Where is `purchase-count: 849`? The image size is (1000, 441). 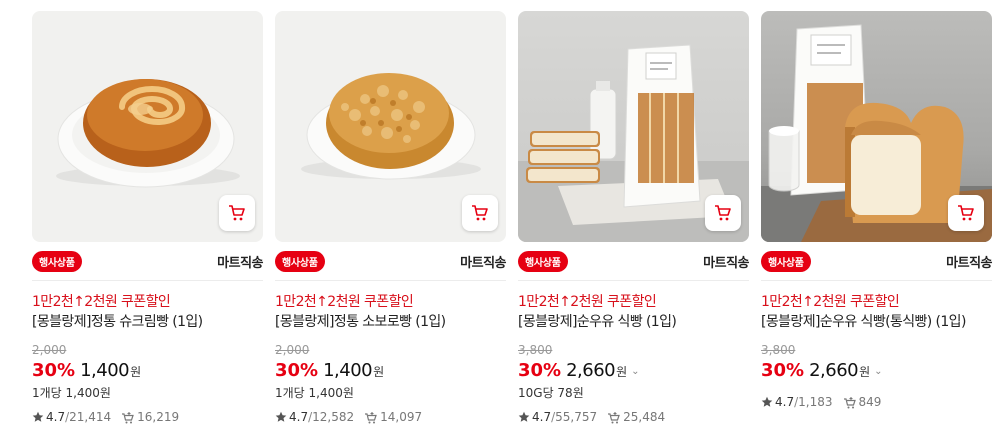 purchase-count: 849 is located at coordinates (870, 402).